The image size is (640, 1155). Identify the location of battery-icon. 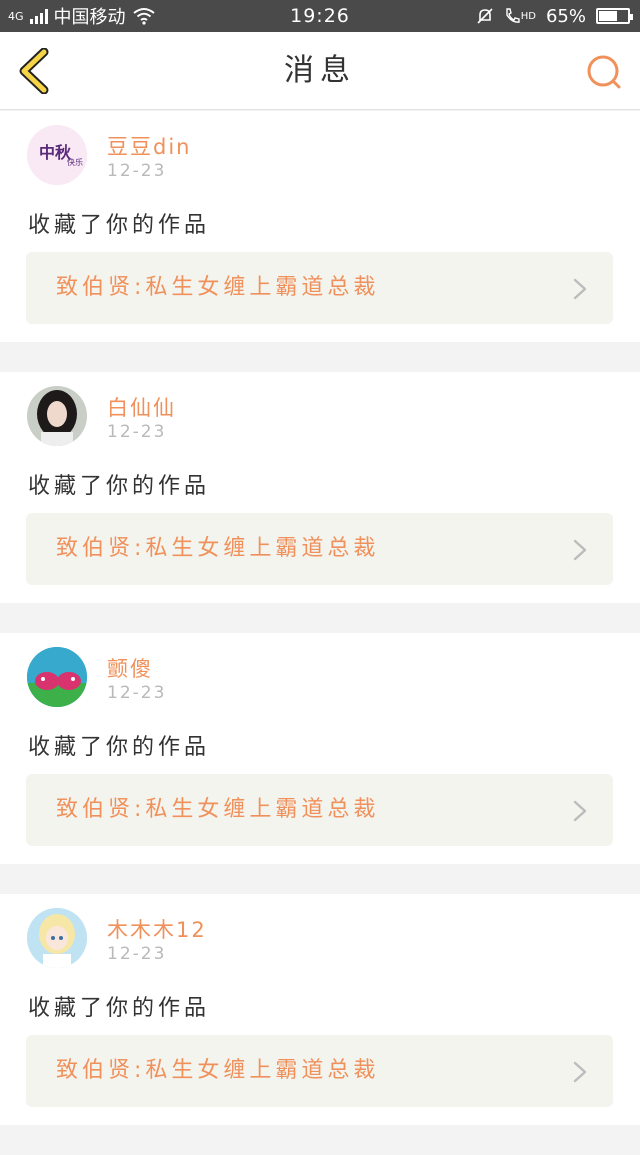
(614, 16).